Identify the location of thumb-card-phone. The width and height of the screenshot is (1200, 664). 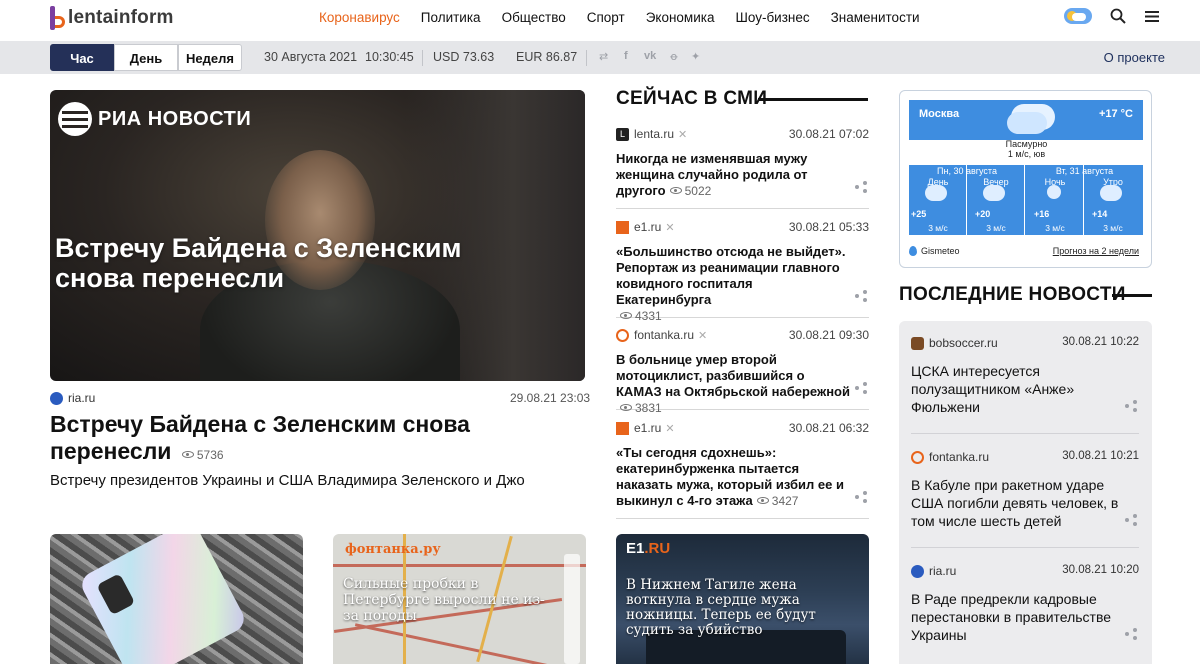
(176, 599).